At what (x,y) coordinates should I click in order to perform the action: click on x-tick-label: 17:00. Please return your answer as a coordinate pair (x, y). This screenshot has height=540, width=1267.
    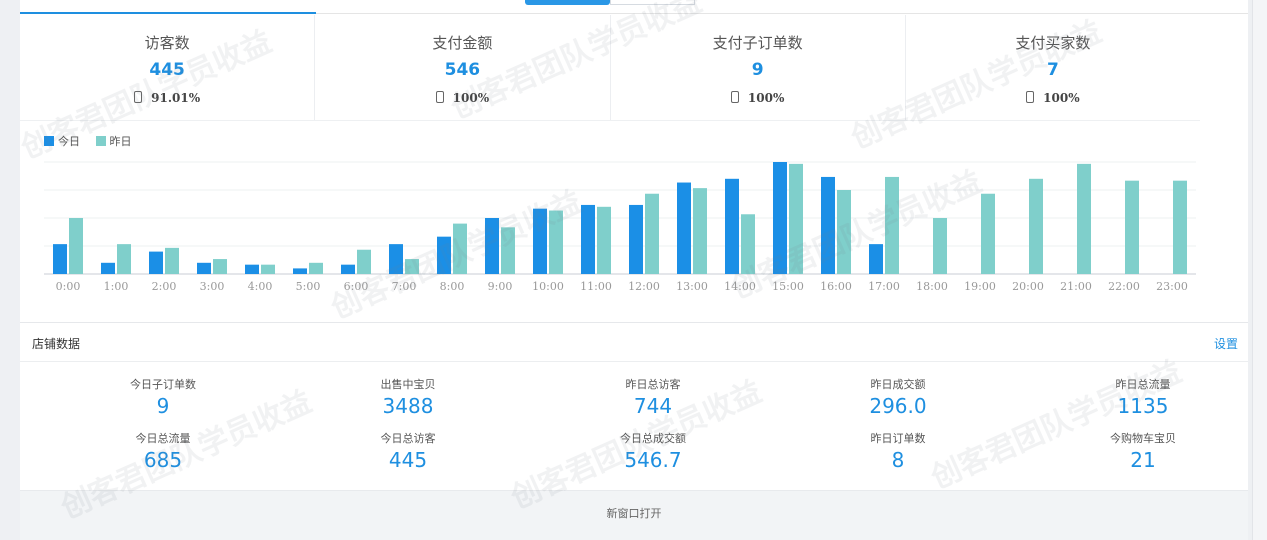
    Looking at the image, I should click on (884, 286).